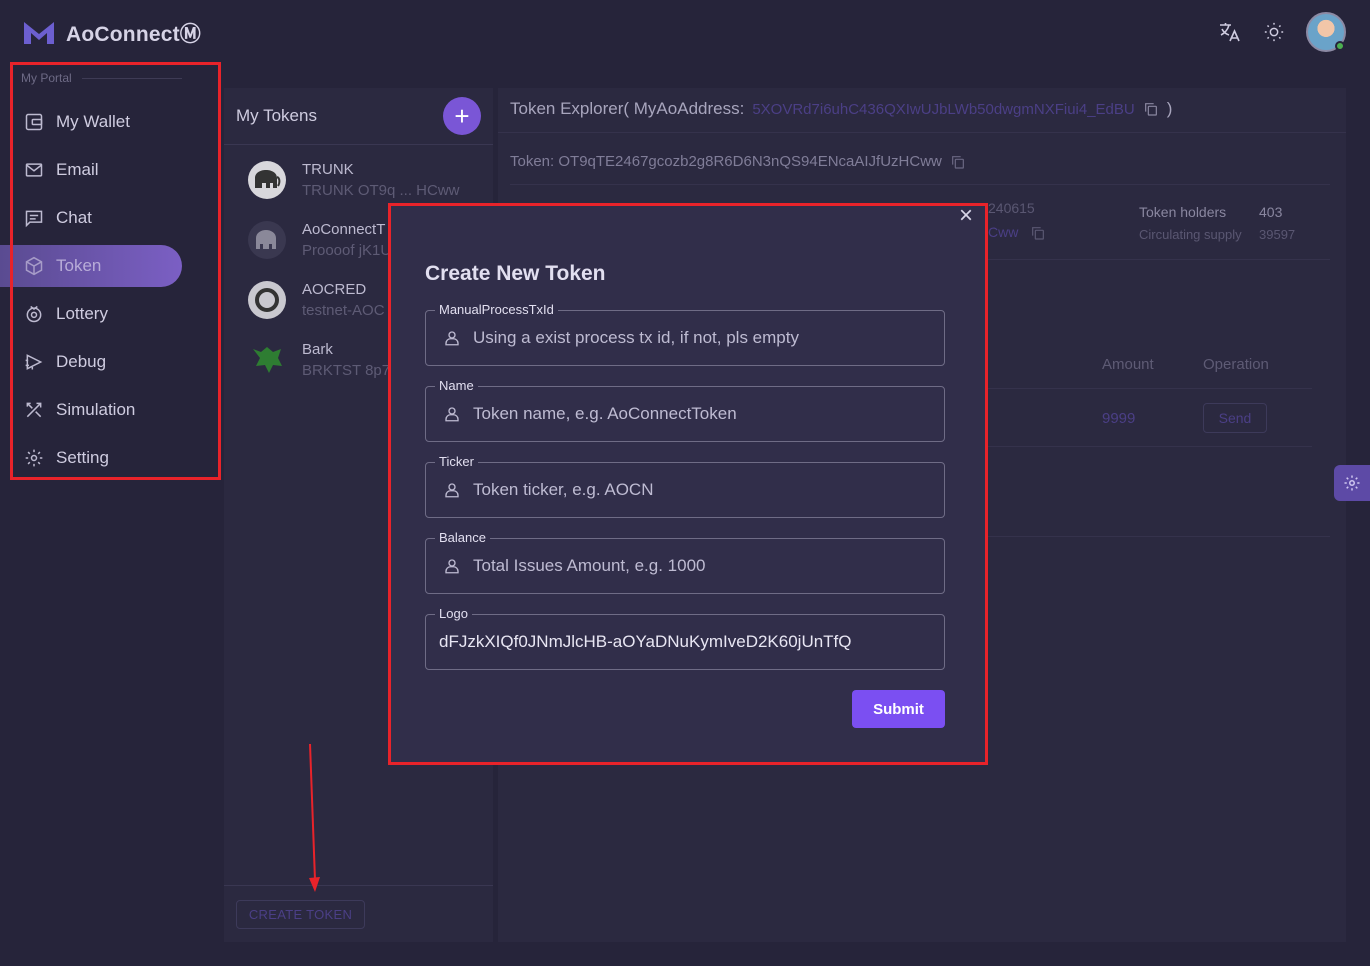 Image resolution: width=1370 pixels, height=966 pixels. What do you see at coordinates (1128, 364) in the screenshot?
I see `col-header-amount: Amount` at bounding box center [1128, 364].